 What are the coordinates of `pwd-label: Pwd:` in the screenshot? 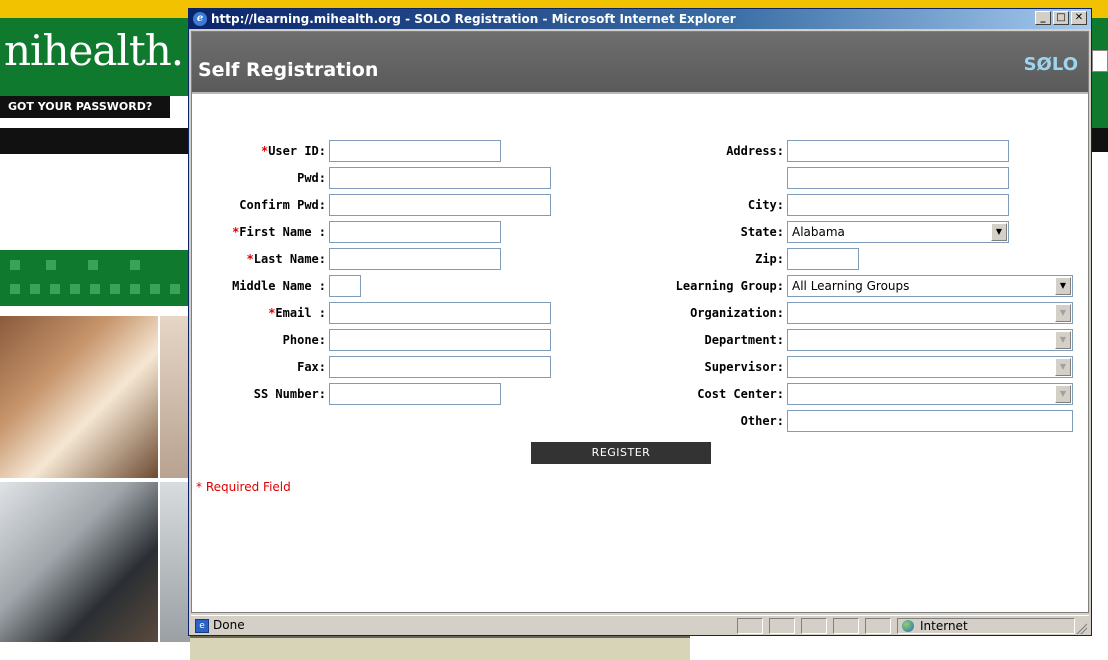 It's located at (311, 178).